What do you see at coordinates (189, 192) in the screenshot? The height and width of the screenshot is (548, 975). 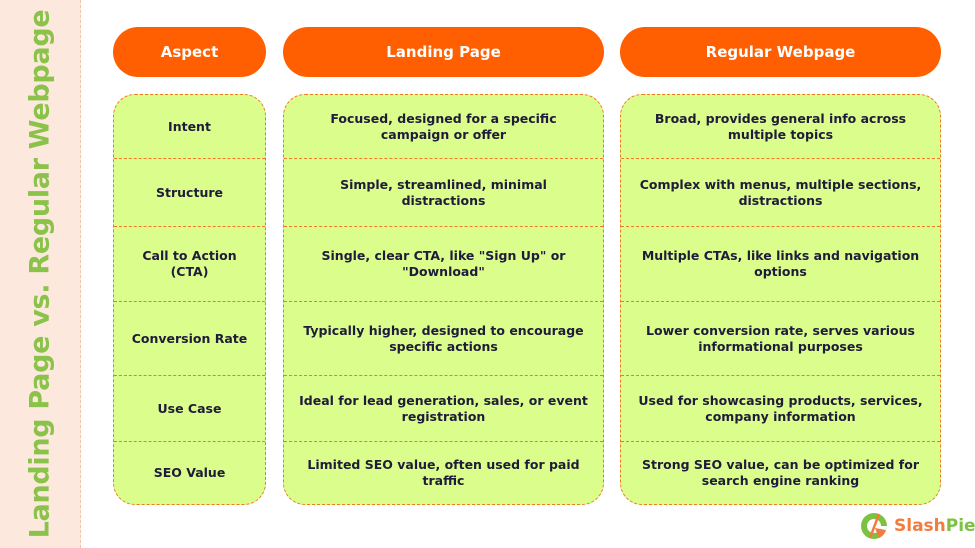 I see `aspect-cell: Structure` at bounding box center [189, 192].